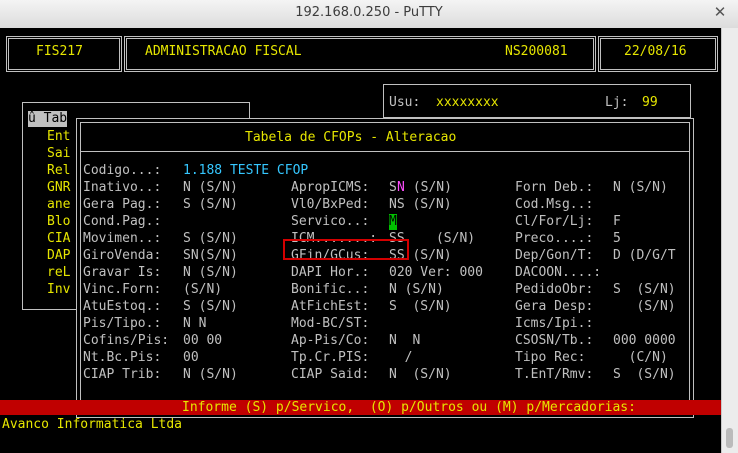  Describe the element at coordinates (191, 358) in the screenshot. I see `field-value: 00` at that location.